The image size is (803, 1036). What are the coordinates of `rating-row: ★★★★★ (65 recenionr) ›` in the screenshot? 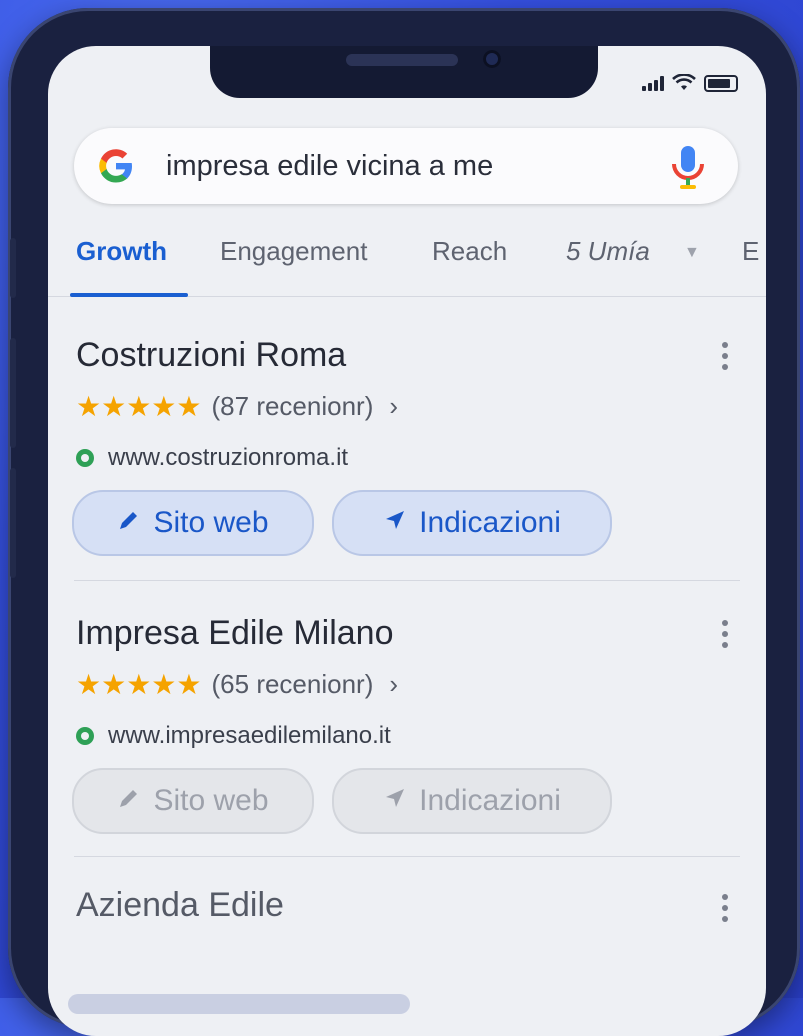 It's located at (237, 684).